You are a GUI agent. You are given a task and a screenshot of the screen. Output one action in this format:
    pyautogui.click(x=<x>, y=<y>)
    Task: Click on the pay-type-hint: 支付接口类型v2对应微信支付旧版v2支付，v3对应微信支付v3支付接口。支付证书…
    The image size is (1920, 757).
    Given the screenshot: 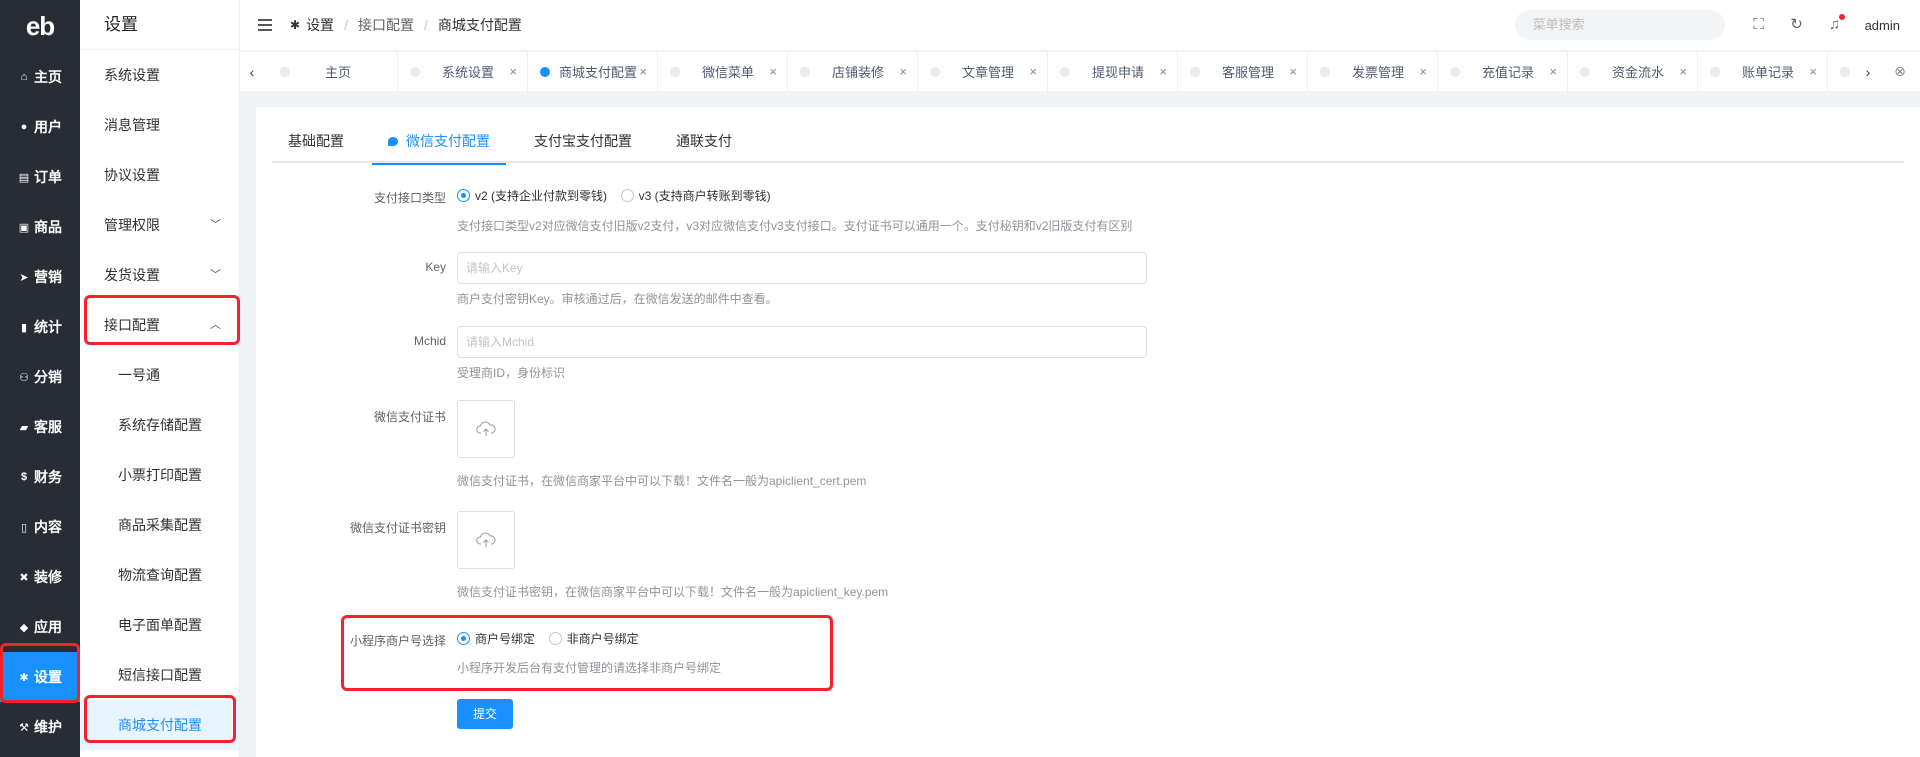 What is the action you would take?
    pyautogui.click(x=795, y=226)
    